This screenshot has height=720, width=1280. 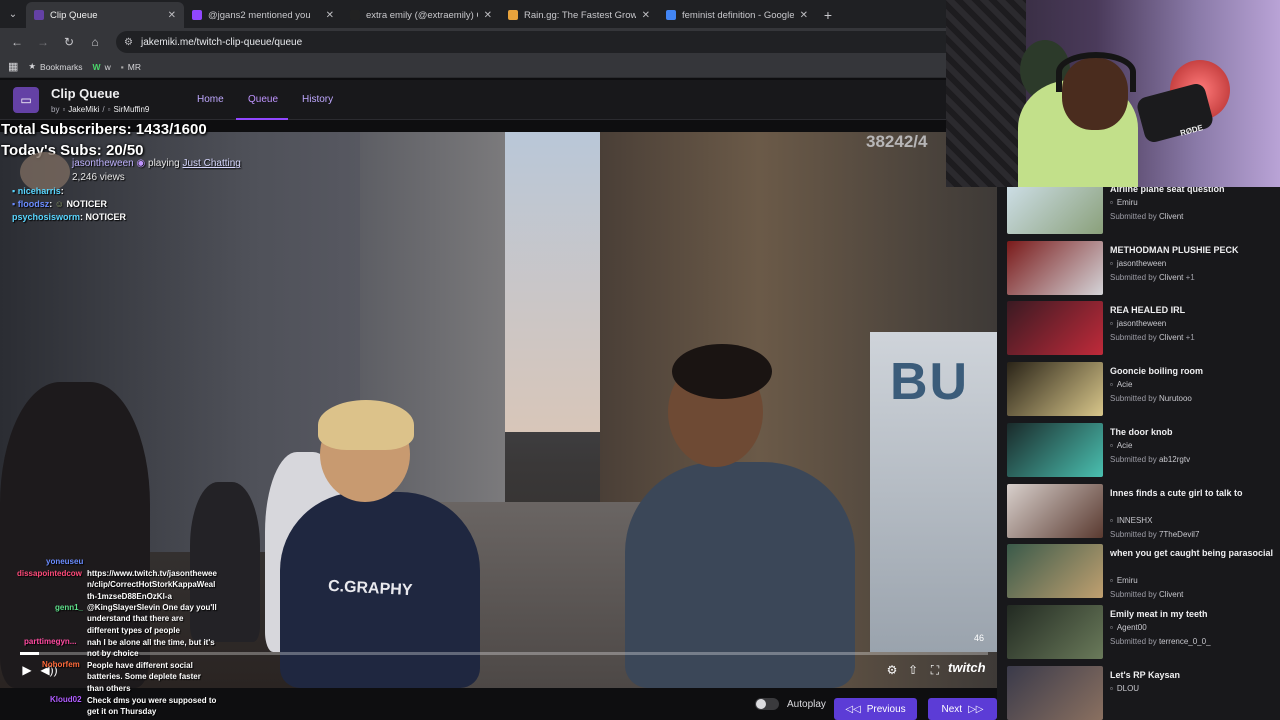 I want to click on queue-item: The door knob ▫ Acie Submitted by ab12rgtv, so click(x=1142, y=451).